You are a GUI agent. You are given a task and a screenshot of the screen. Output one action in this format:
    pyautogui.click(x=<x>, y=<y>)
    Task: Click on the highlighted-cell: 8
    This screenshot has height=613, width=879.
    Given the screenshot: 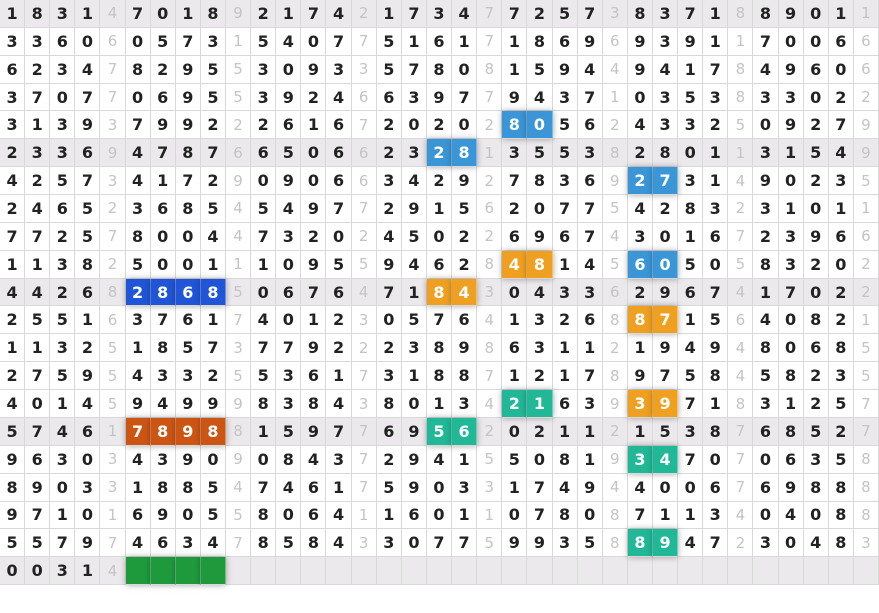 What is the action you would take?
    pyautogui.click(x=515, y=125)
    